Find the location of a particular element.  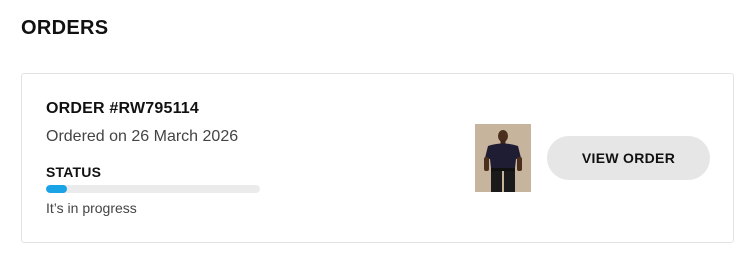

status-progress-fill is located at coordinates (57, 189).